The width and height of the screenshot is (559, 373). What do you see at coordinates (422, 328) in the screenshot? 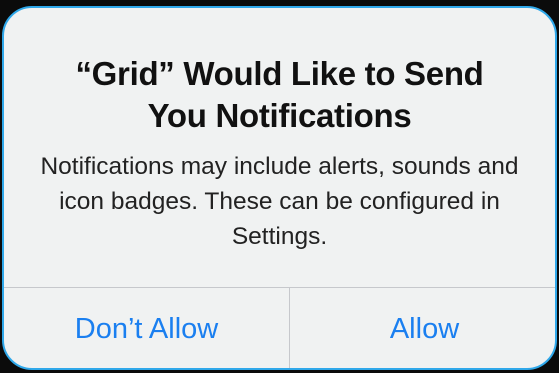
I see `allow-button: Allow` at bounding box center [422, 328].